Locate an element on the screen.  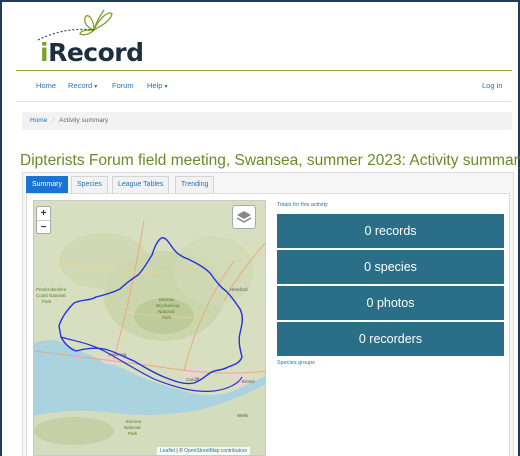
svg-text: Brycheiniog is located at coordinates (168, 305).